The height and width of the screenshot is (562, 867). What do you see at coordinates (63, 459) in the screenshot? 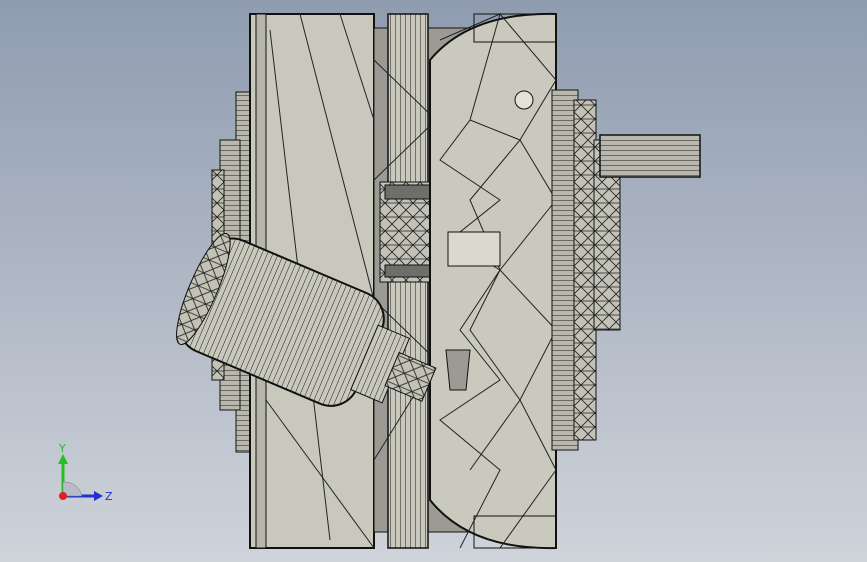
I see `y-axis-arrowhead` at bounding box center [63, 459].